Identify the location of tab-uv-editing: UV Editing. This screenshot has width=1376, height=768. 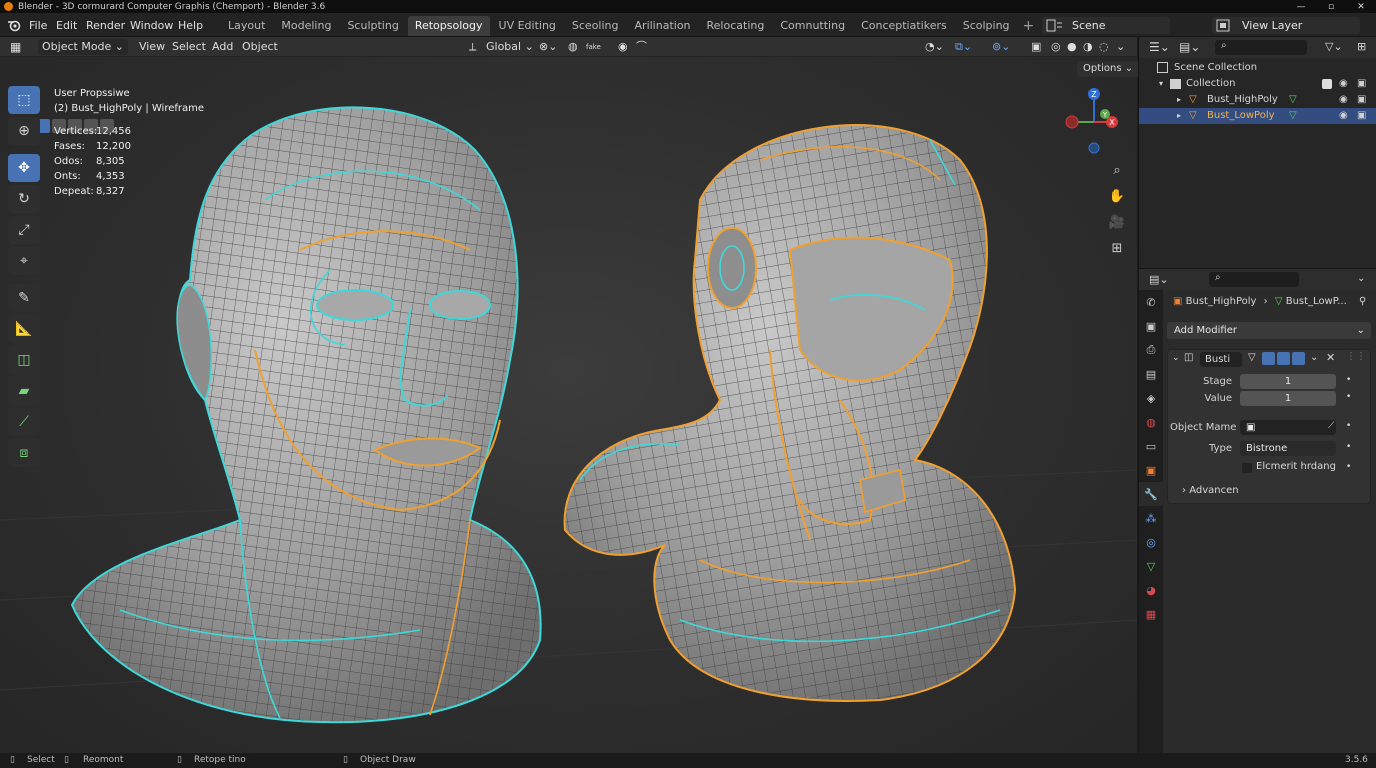
(527, 26).